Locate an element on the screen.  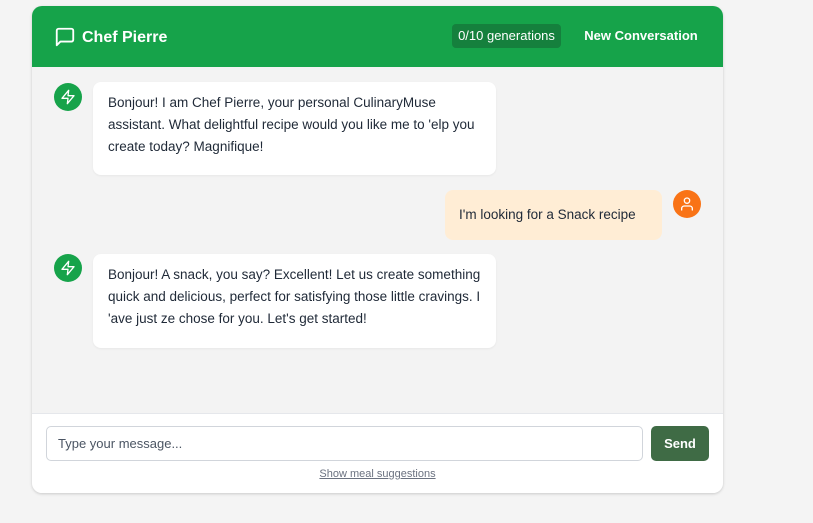
user-icon is located at coordinates (687, 204).